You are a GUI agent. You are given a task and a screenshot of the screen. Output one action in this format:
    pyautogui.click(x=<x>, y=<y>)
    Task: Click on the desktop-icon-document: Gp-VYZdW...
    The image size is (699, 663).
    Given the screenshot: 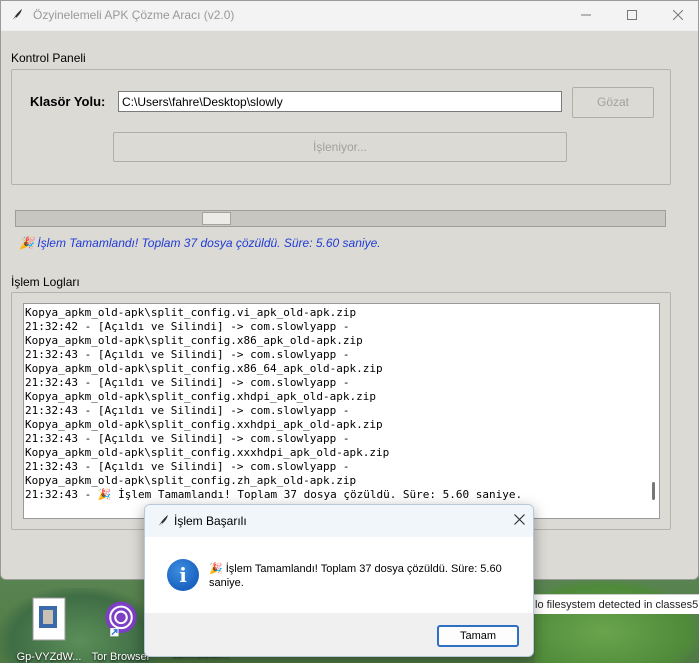 What is the action you would take?
    pyautogui.click(x=49, y=629)
    